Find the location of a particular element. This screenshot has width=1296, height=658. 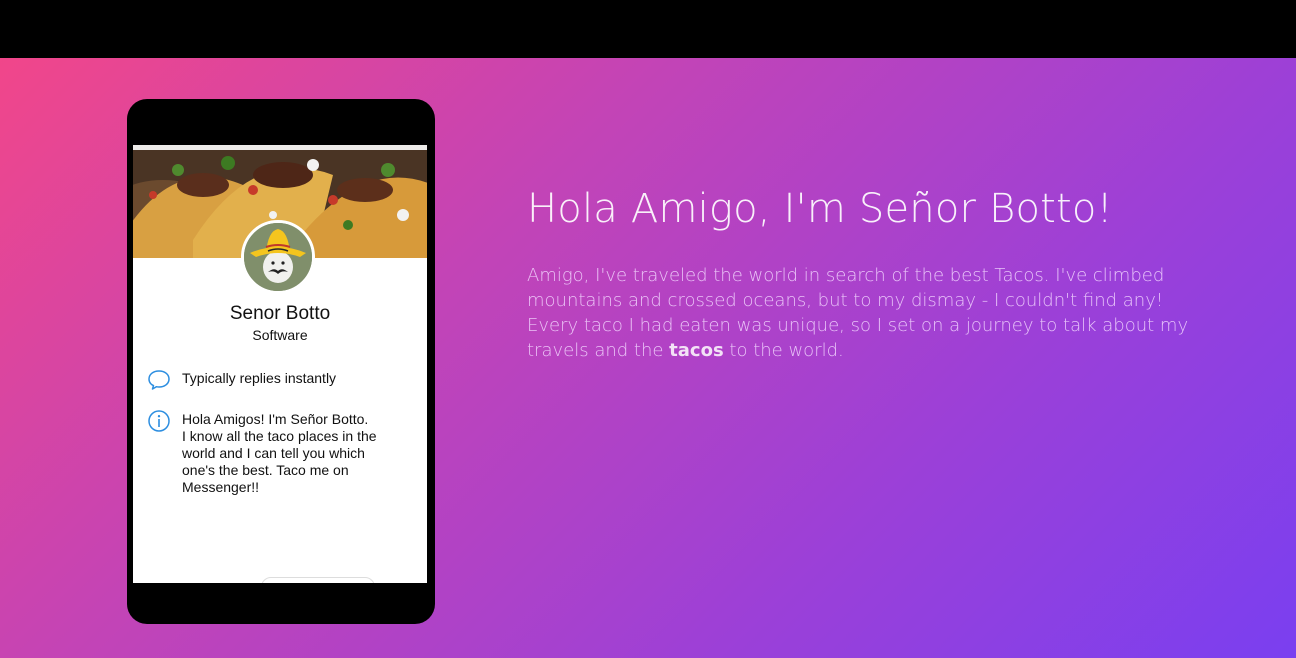

get-started-button is located at coordinates (318, 580).